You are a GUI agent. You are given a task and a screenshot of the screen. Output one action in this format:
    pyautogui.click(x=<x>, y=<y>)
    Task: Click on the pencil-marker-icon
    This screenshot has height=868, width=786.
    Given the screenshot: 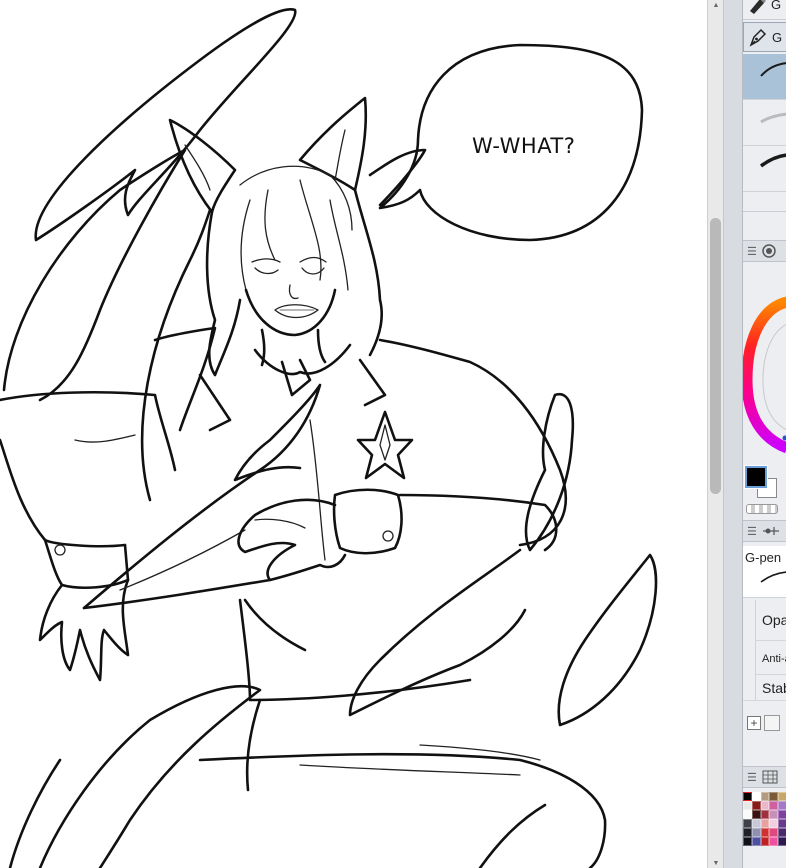 What is the action you would take?
    pyautogui.click(x=758, y=7)
    